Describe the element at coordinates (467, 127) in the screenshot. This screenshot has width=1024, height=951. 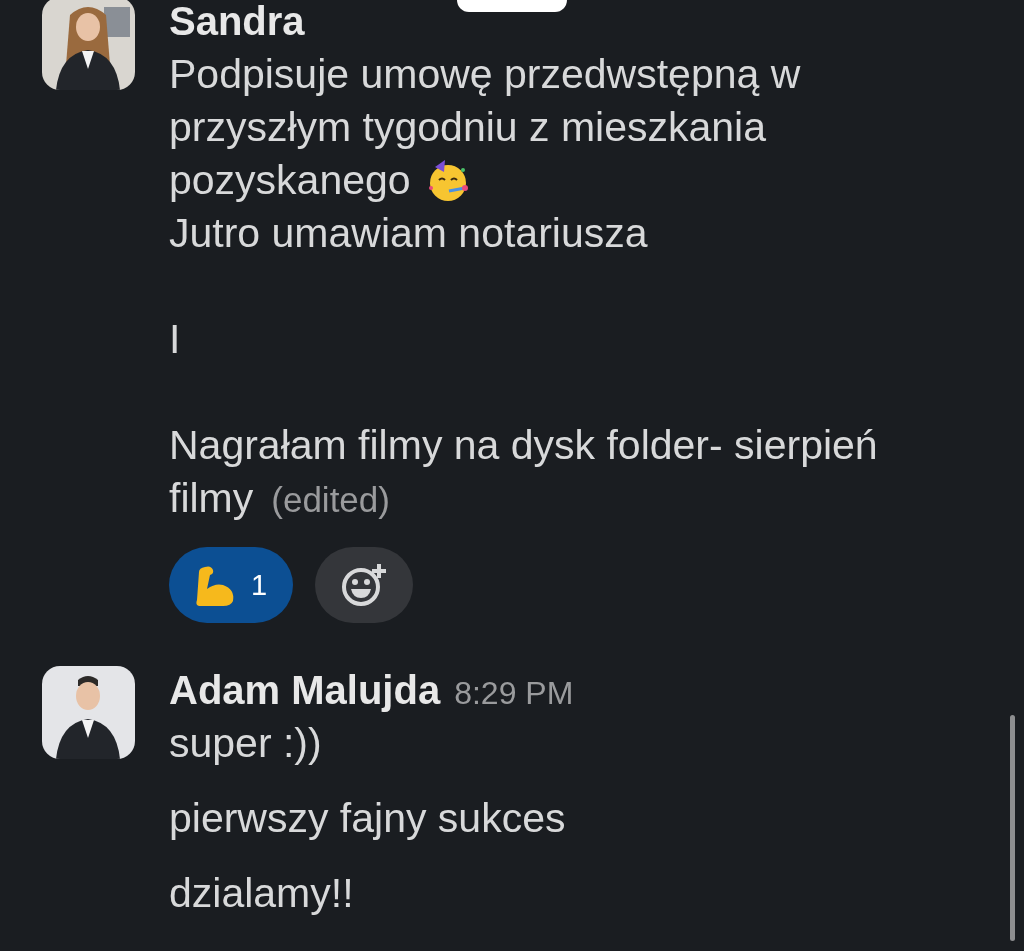
I see `message-text: przyszłym tygodniu z mieszkania` at that location.